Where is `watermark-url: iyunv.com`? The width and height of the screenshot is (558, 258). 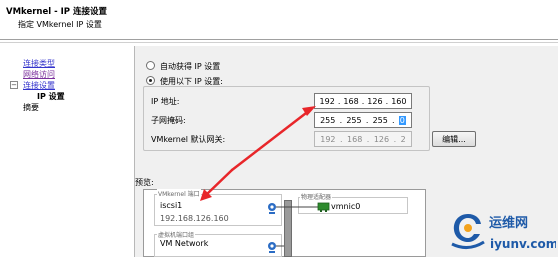 watermark-url: iyunv.com is located at coordinates (523, 244).